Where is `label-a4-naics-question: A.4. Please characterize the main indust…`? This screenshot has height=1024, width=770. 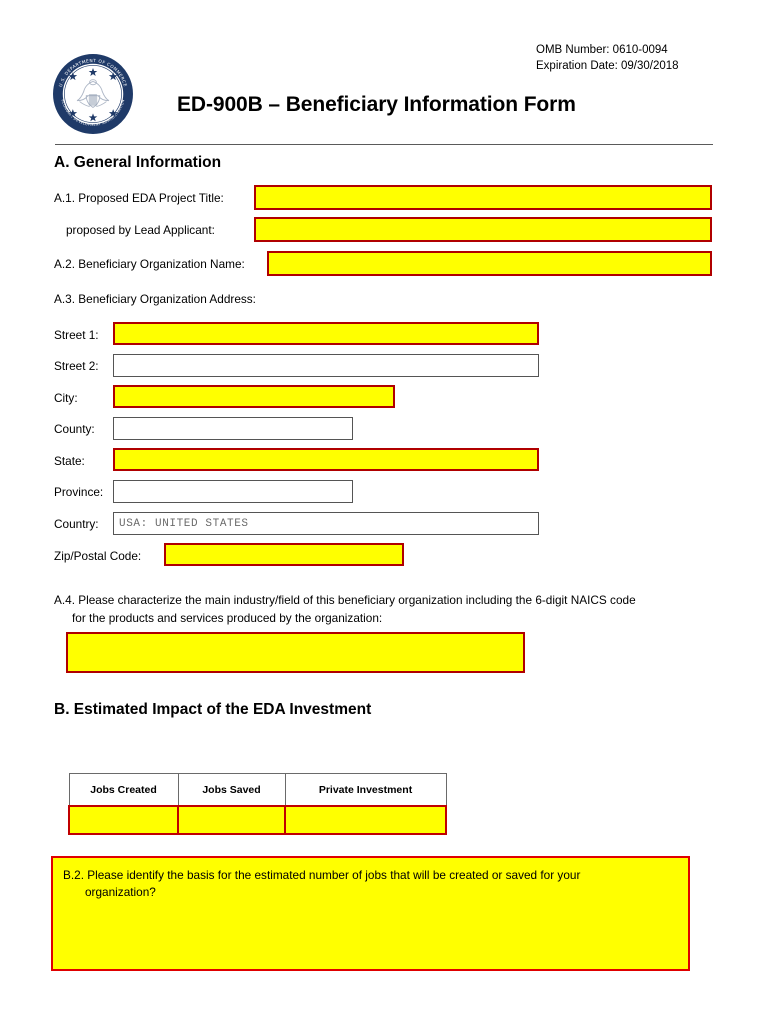
label-a4-naics-question: A.4. Please characterize the main indust… is located at coordinates (379, 609).